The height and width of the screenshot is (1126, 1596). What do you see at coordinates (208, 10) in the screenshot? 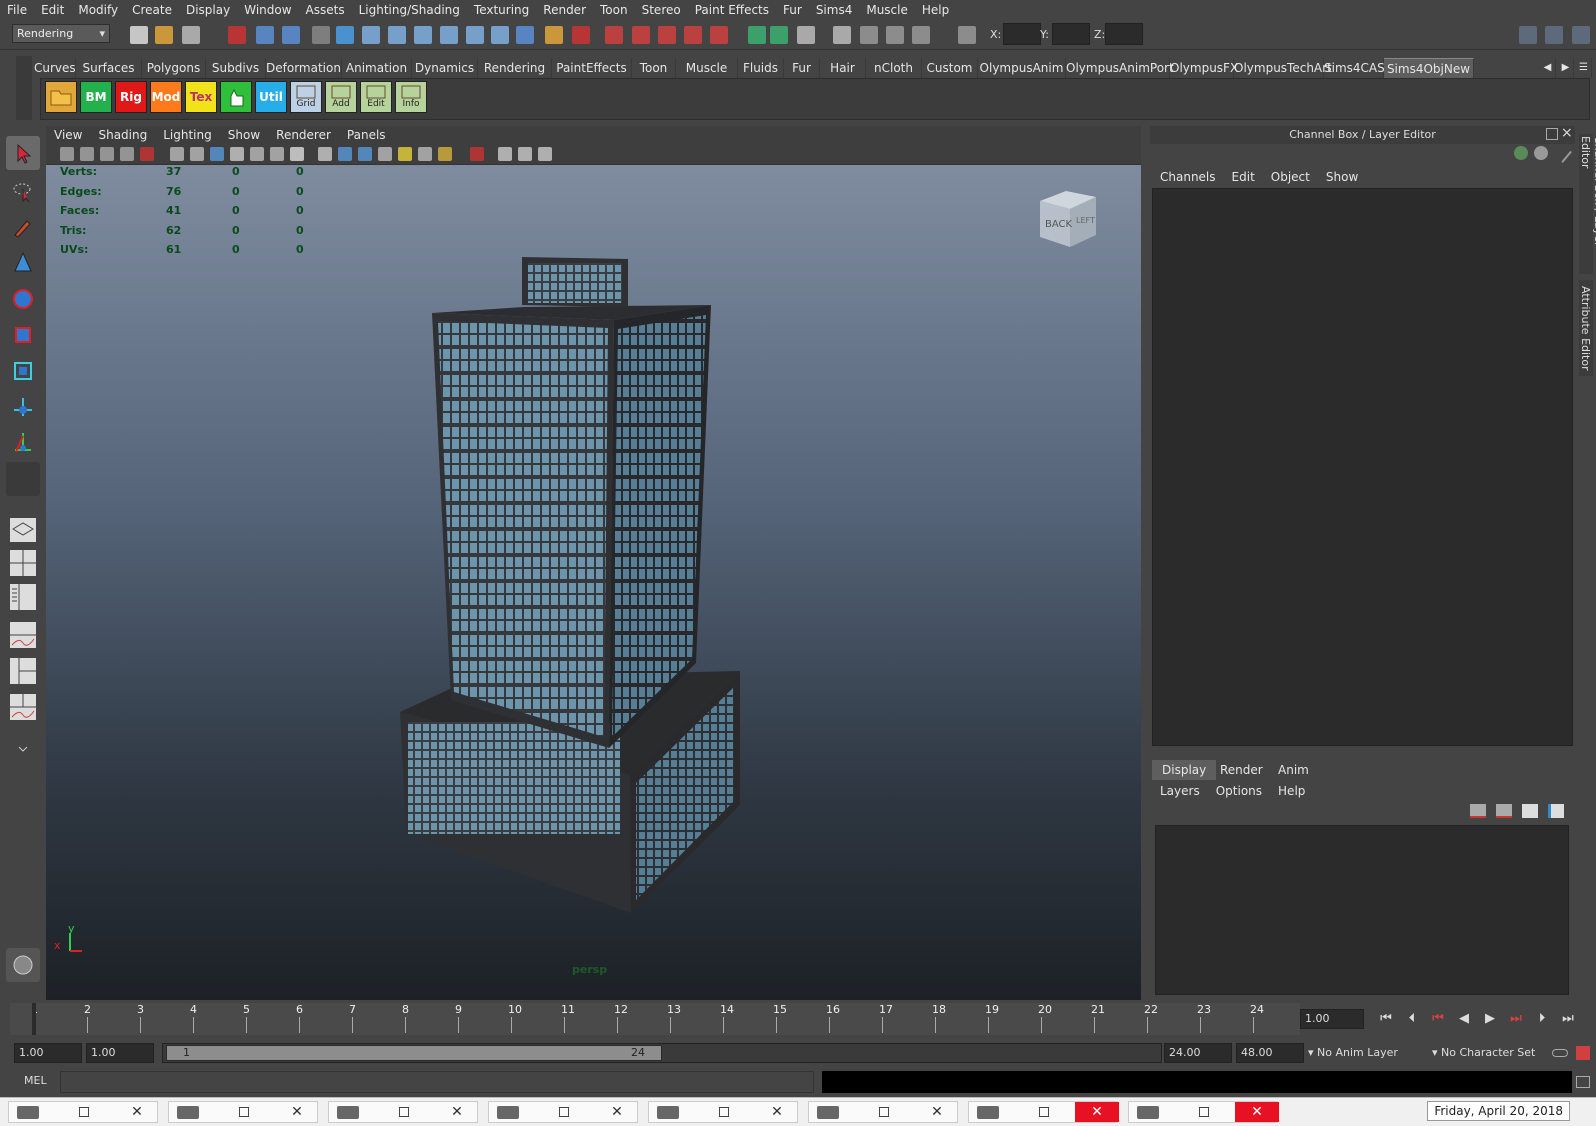
I see `menu-display: Display` at bounding box center [208, 10].